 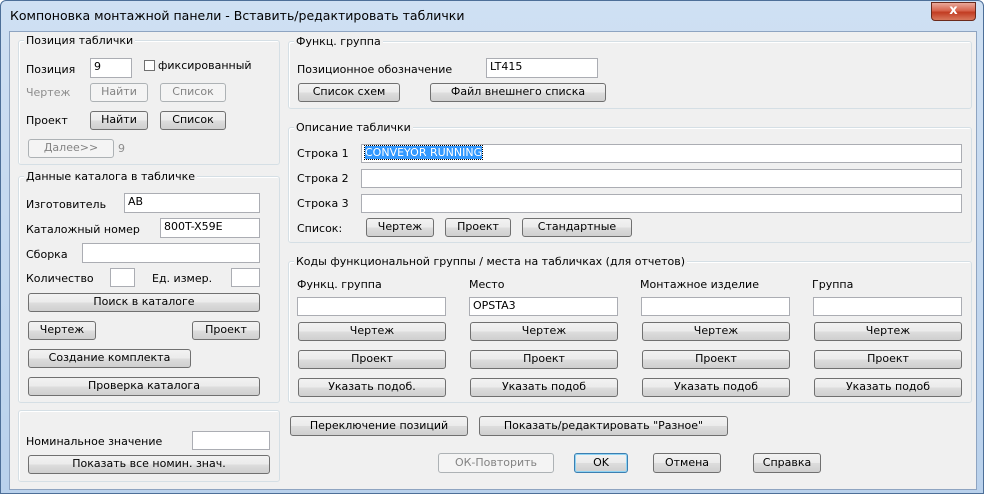 I want to click on code-function-input, so click(x=371, y=306).